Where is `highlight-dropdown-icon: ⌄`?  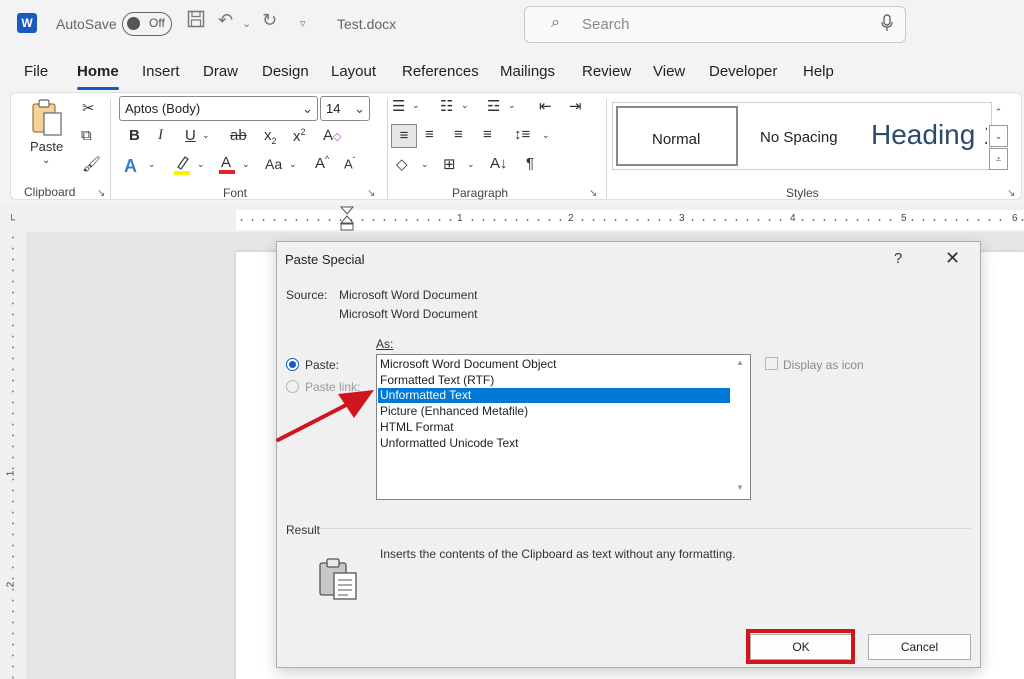 highlight-dropdown-icon: ⌄ is located at coordinates (201, 164).